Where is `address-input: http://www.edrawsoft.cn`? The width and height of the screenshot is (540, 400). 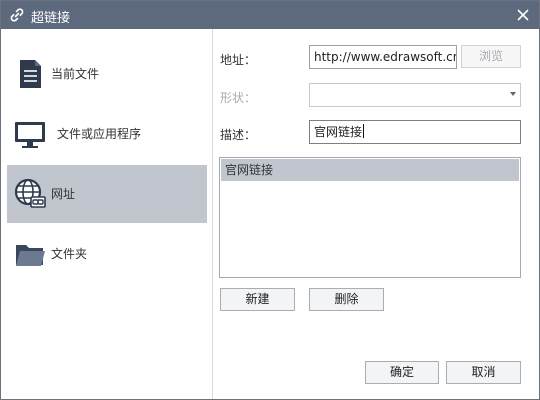
address-input: http://www.edrawsoft.cn is located at coordinates (383, 57).